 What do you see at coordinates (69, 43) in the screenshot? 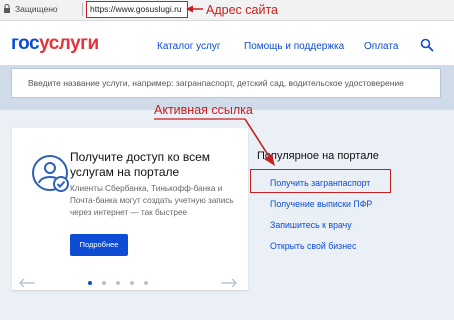
I see `logo-part-uslugi: услуги` at bounding box center [69, 43].